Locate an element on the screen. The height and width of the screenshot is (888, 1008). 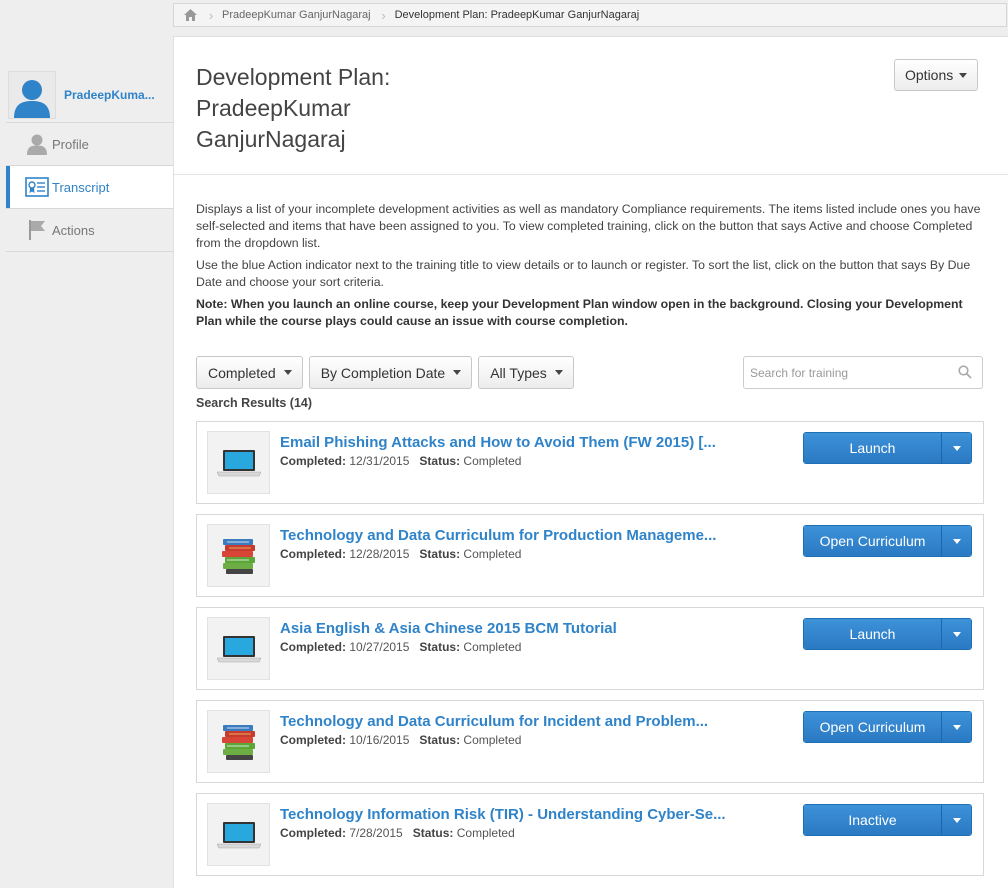
sort-label: By Completion Date is located at coordinates (383, 372).